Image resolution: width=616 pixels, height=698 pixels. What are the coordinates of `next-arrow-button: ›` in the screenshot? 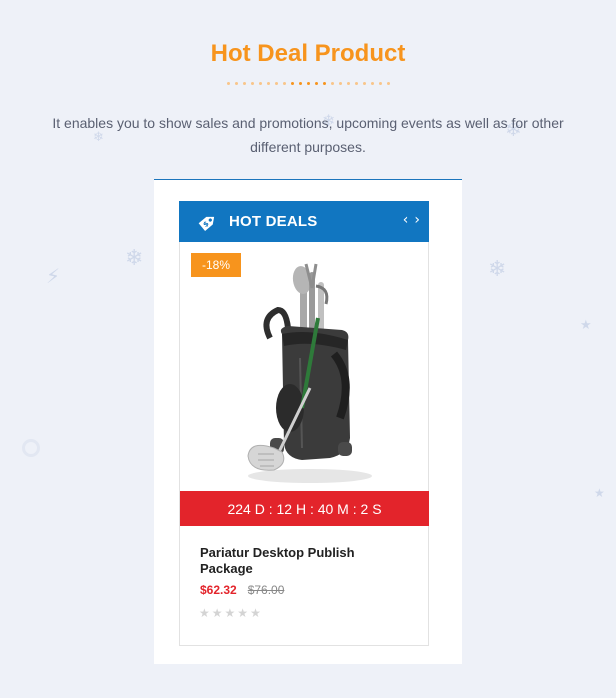 It's located at (417, 220).